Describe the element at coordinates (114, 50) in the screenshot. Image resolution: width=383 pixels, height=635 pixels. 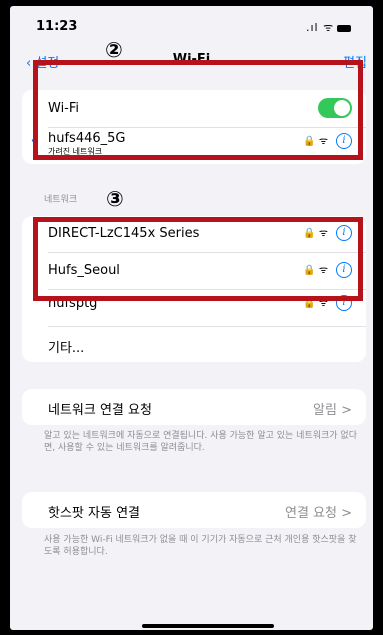
I see `annotation-marker-2: ②` at that location.